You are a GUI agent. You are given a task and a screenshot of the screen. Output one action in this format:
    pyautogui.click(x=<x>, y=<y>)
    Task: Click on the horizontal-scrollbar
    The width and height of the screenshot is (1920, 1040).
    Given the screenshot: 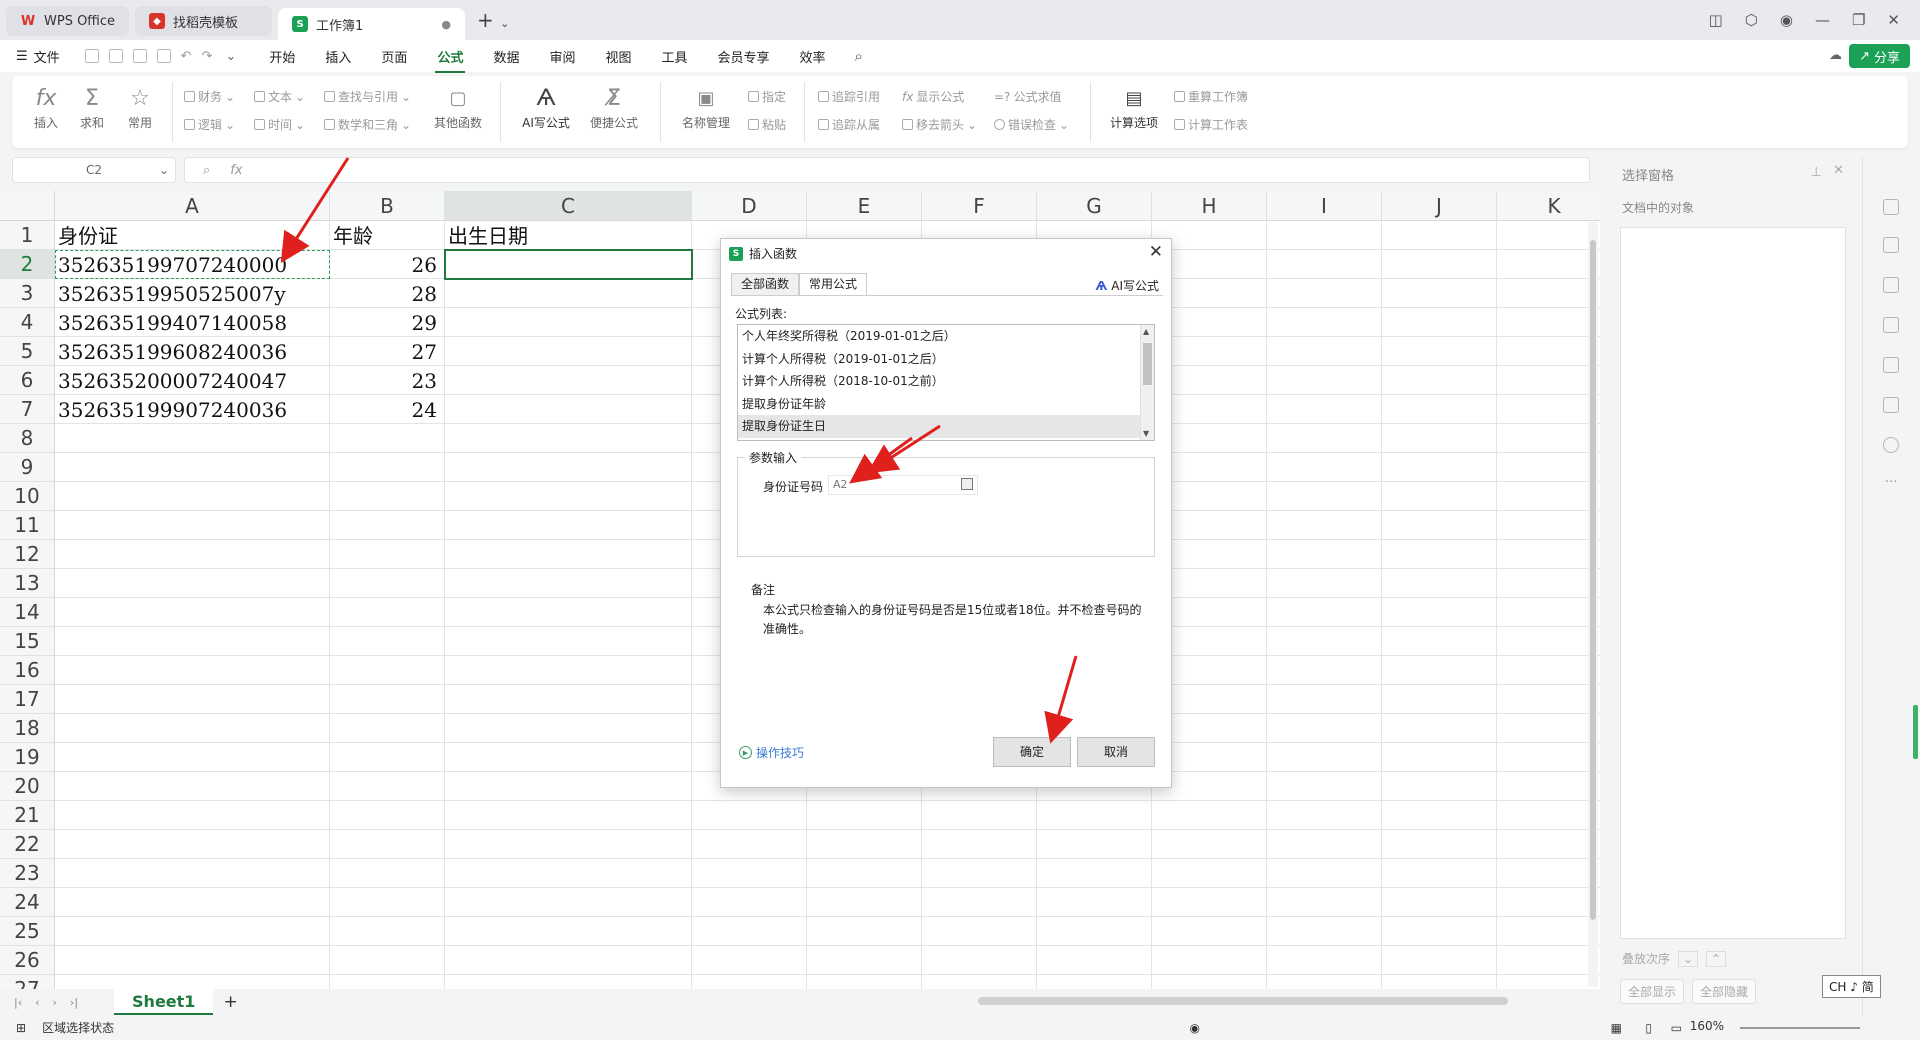 What is the action you would take?
    pyautogui.click(x=1243, y=1001)
    